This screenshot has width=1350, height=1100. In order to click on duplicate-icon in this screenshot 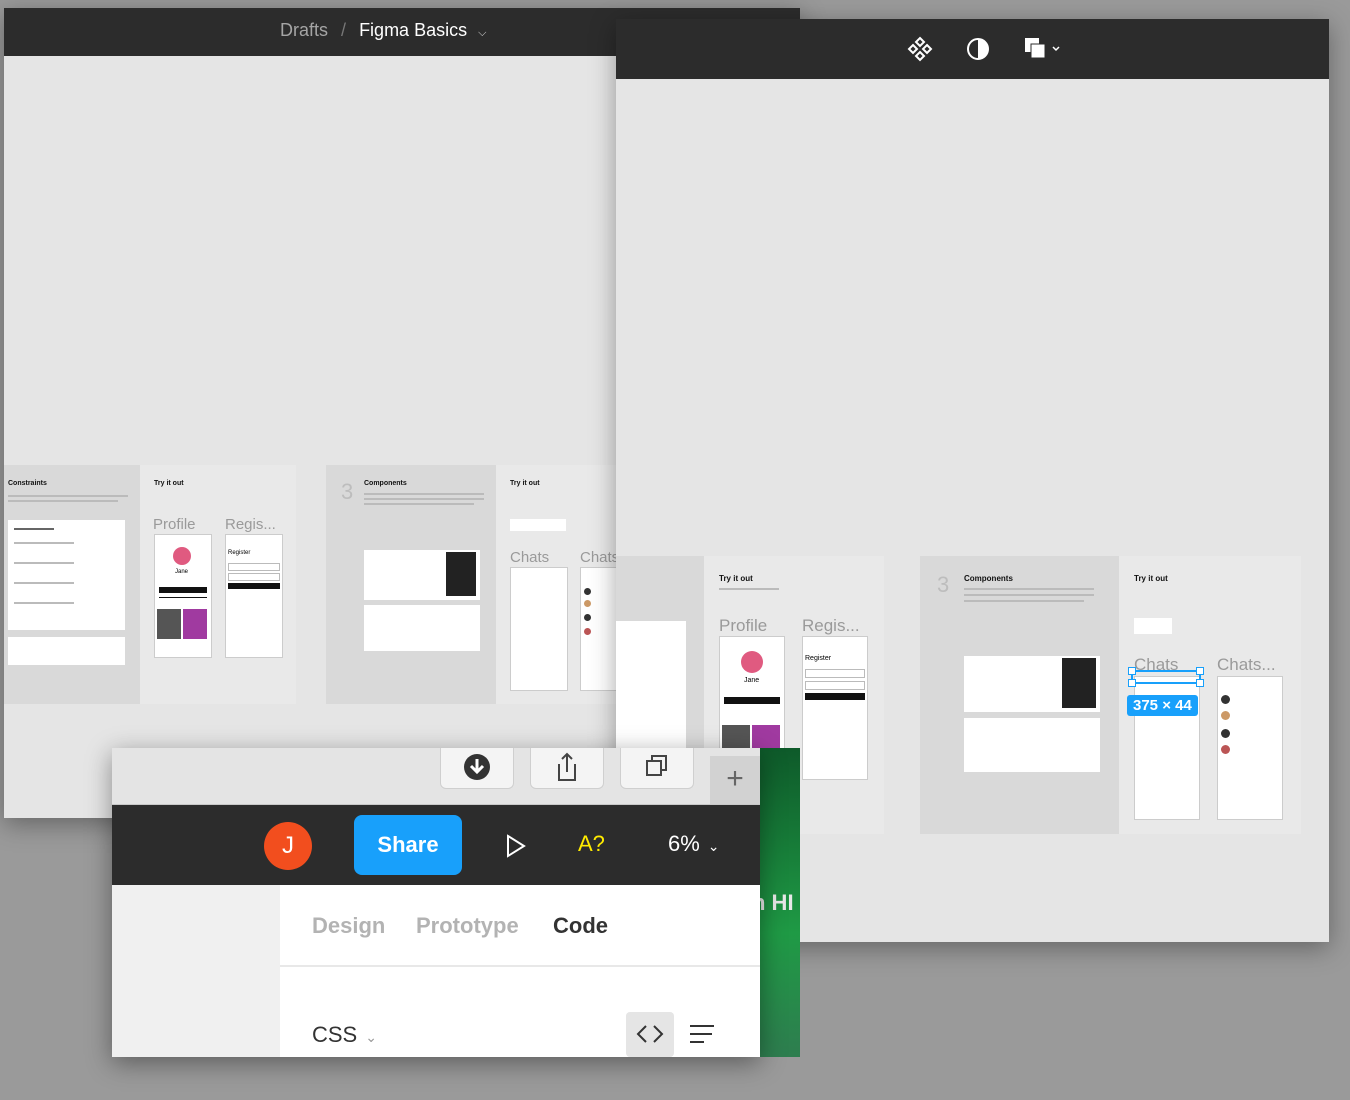, I will do `click(656, 765)`.